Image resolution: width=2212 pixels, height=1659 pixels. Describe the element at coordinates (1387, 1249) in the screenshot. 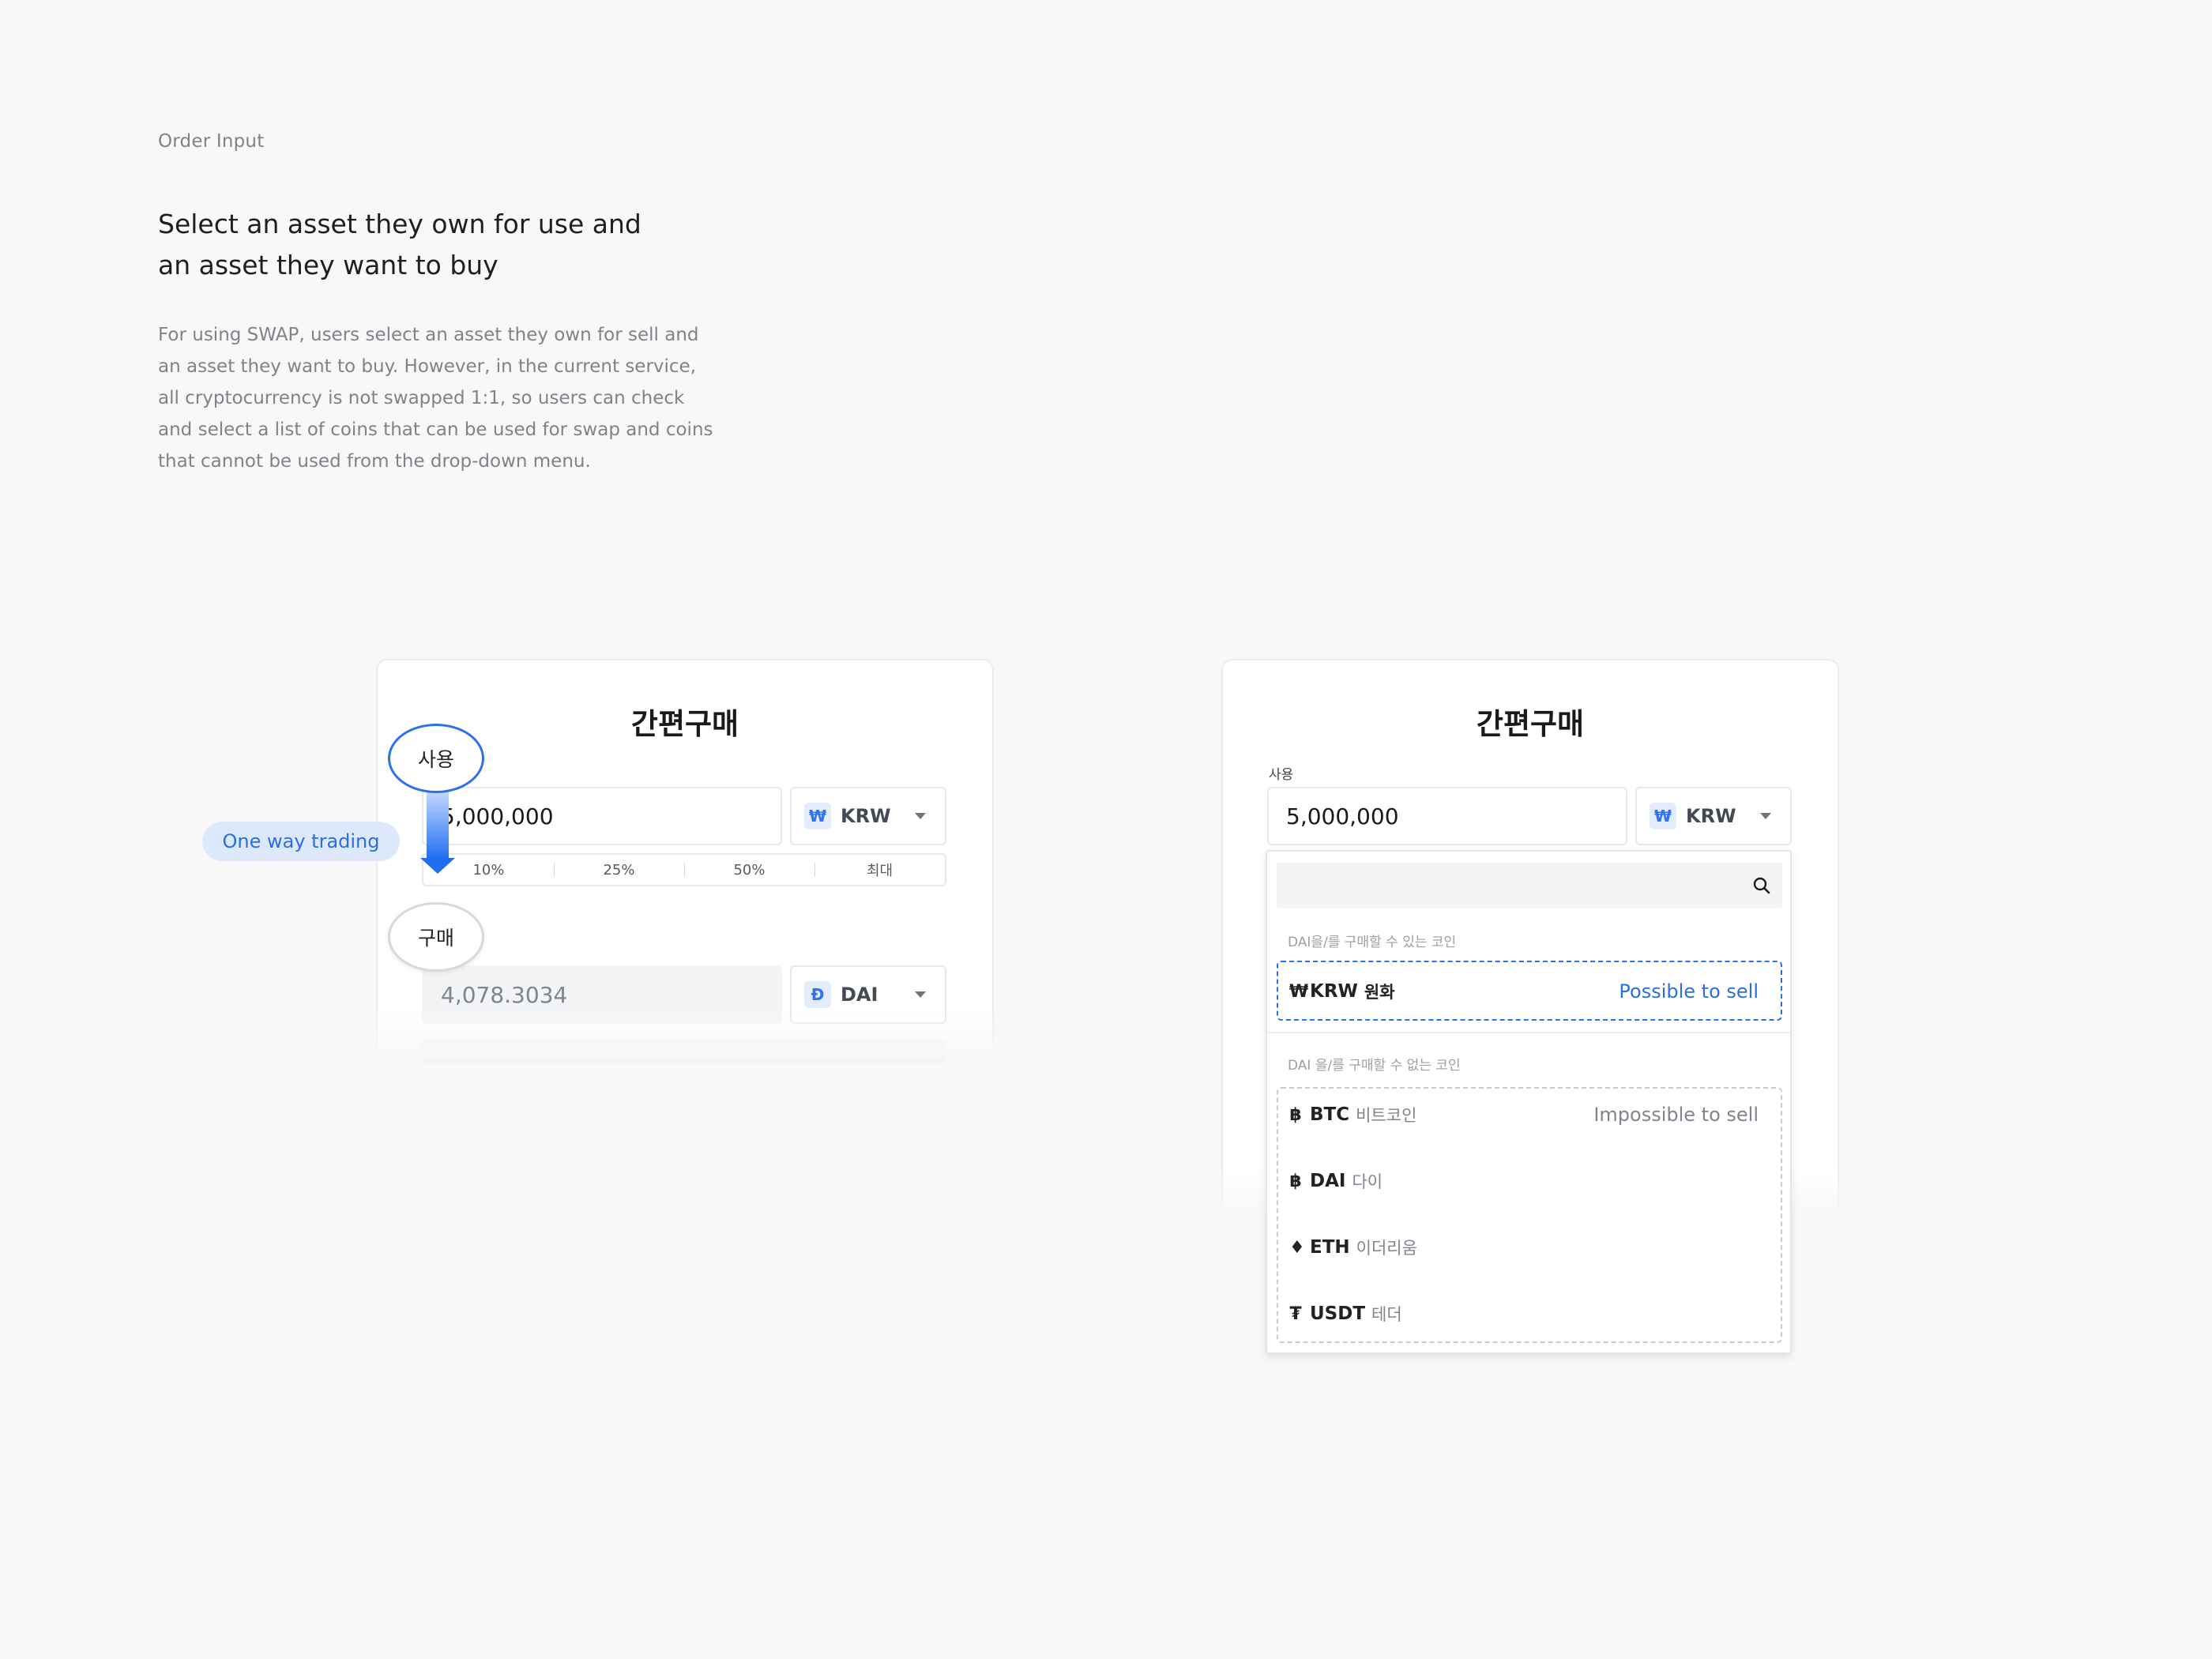

I see `option-name: 이더리움` at that location.